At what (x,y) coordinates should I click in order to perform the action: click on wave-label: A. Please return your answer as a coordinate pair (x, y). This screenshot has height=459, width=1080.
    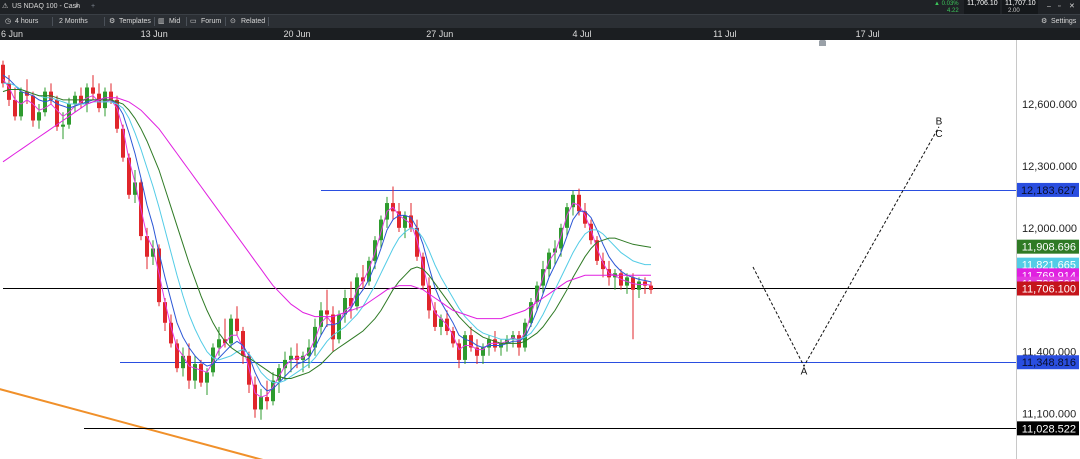
    Looking at the image, I should click on (804, 371).